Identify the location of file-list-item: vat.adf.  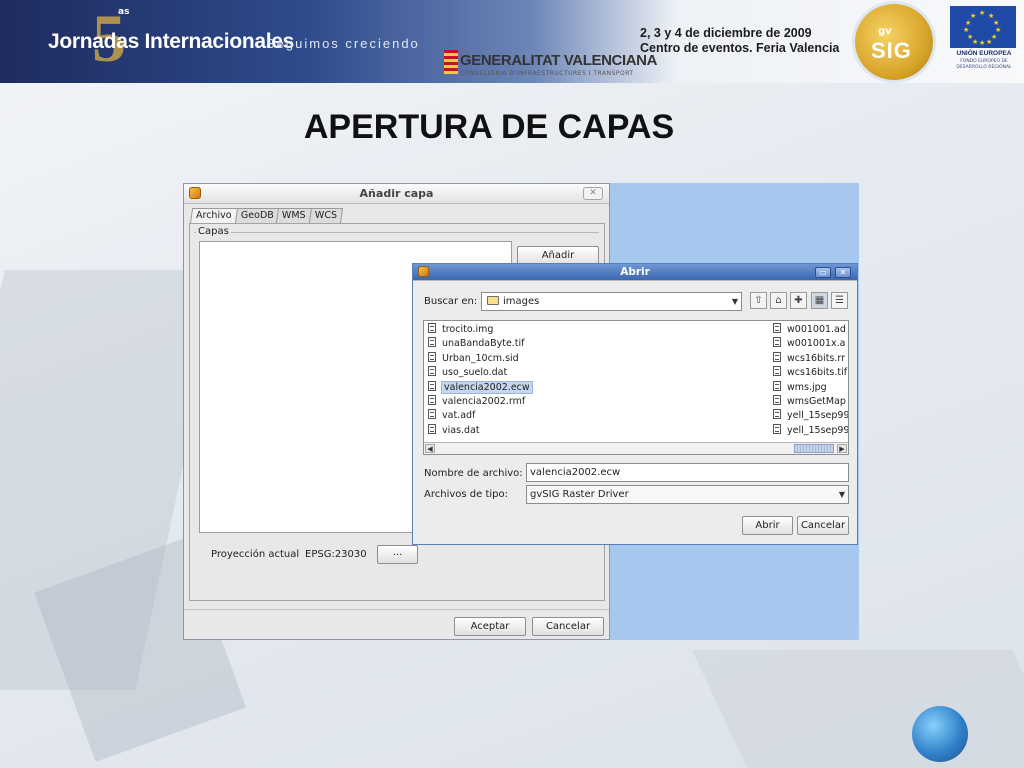
(481, 416).